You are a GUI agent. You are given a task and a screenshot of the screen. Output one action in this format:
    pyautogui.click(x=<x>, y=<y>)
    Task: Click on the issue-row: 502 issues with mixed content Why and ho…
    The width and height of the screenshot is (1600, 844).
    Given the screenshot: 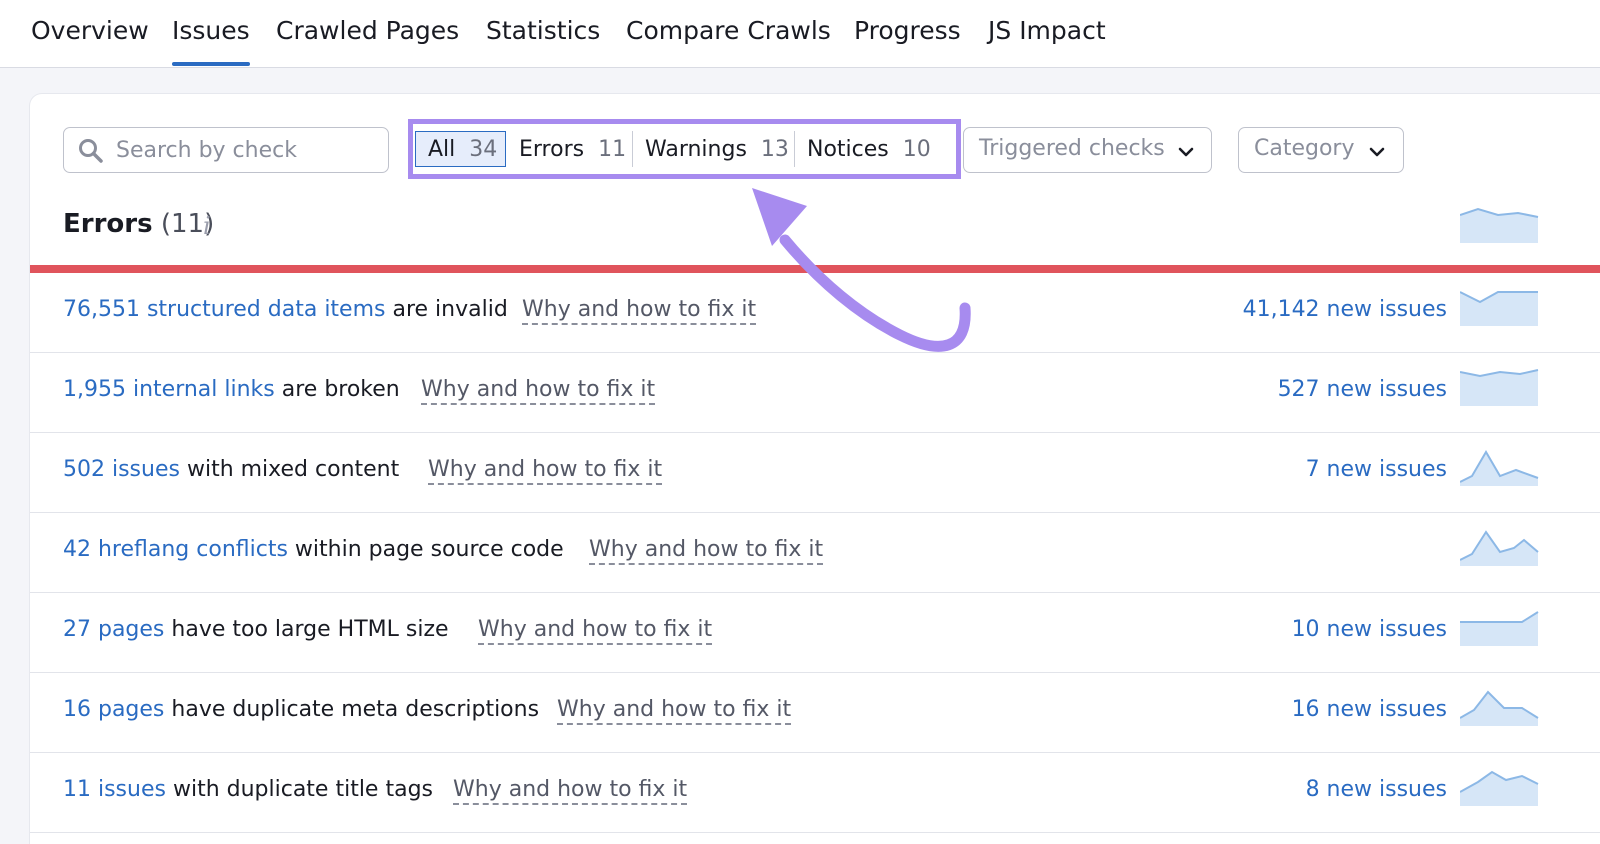 What is the action you would take?
    pyautogui.click(x=815, y=473)
    